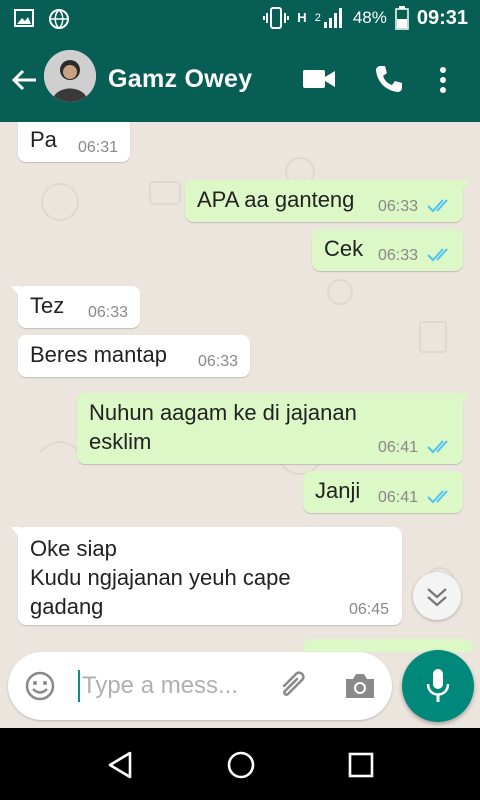  Describe the element at coordinates (223, 427) in the screenshot. I see `message-text: Nuhun aagam ke di jajanan esklim` at that location.